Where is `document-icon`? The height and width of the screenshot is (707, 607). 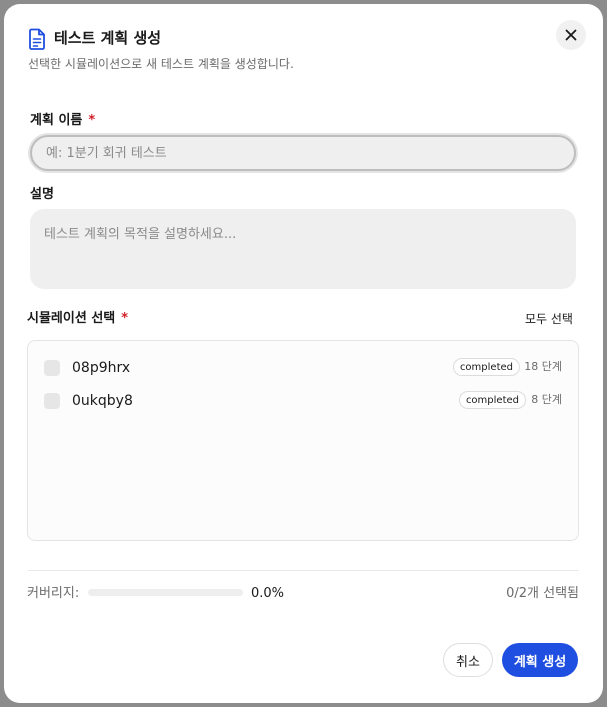
document-icon is located at coordinates (37, 39).